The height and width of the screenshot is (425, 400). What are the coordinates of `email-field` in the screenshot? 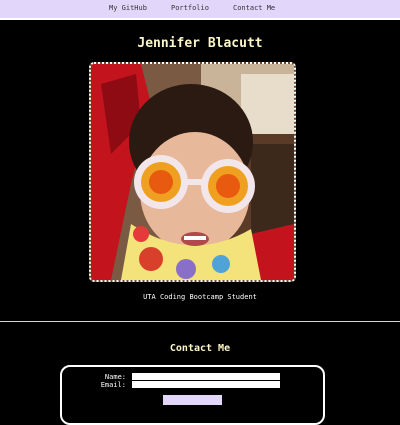 It's located at (206, 384).